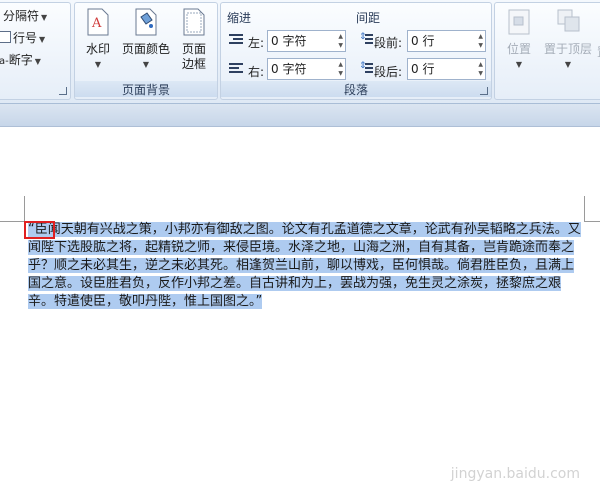 This screenshot has height=500, width=600. What do you see at coordinates (24, 209) in the screenshot?
I see `margin-mark-left-vertical` at bounding box center [24, 209].